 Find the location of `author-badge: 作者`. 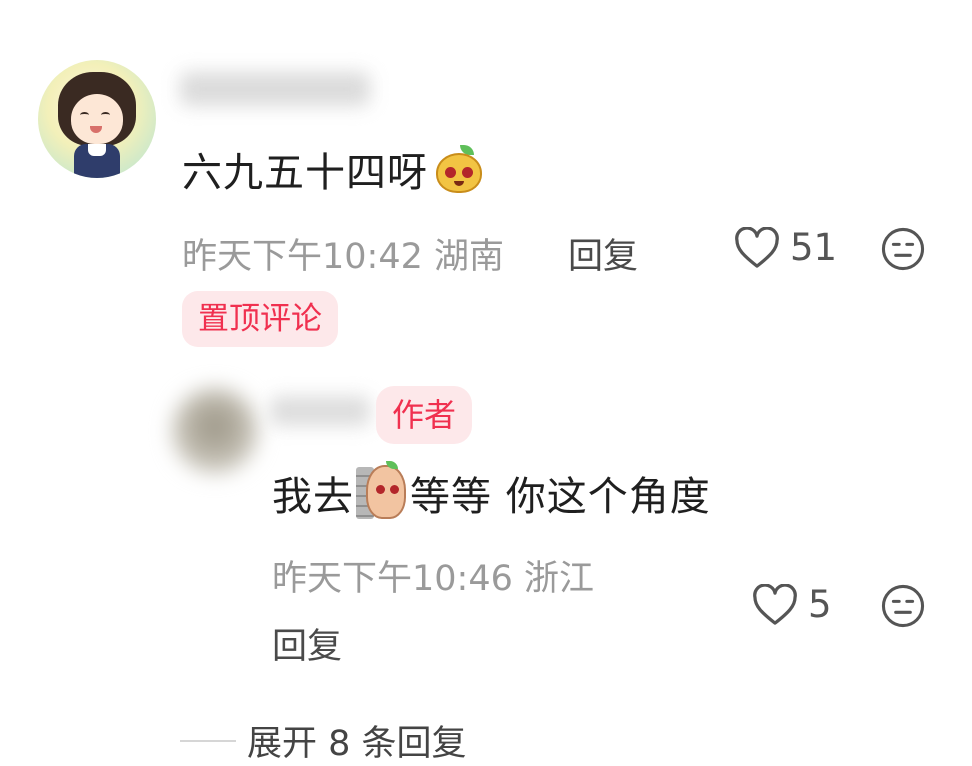

author-badge: 作者 is located at coordinates (424, 415).